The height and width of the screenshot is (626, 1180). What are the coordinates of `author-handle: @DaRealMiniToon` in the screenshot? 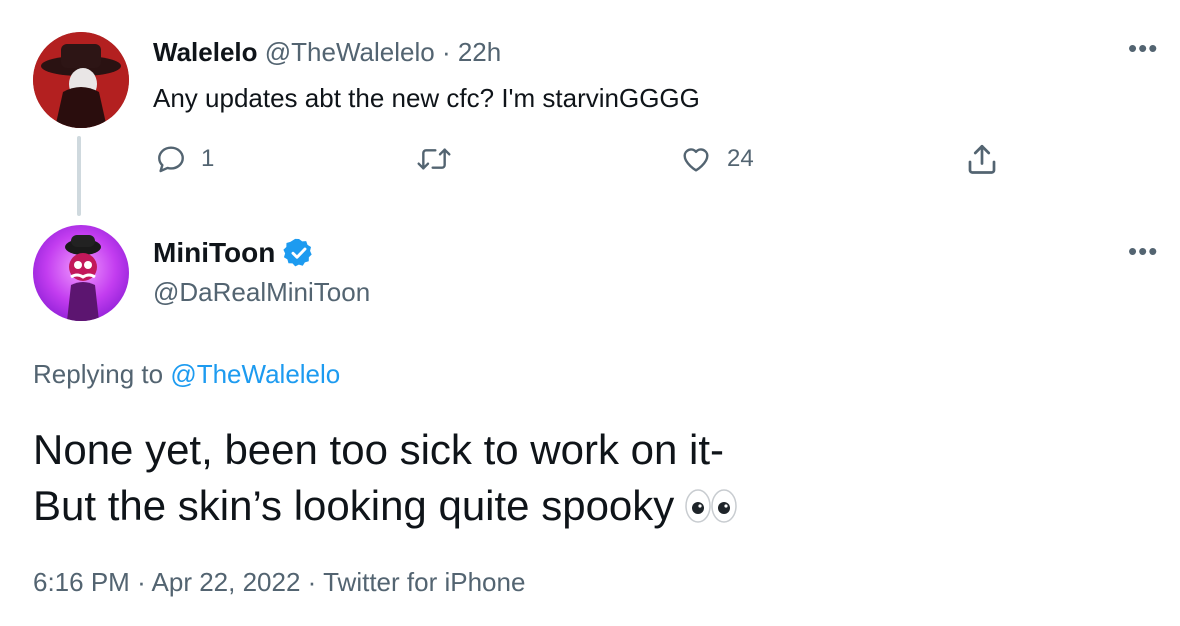 It's located at (261, 292).